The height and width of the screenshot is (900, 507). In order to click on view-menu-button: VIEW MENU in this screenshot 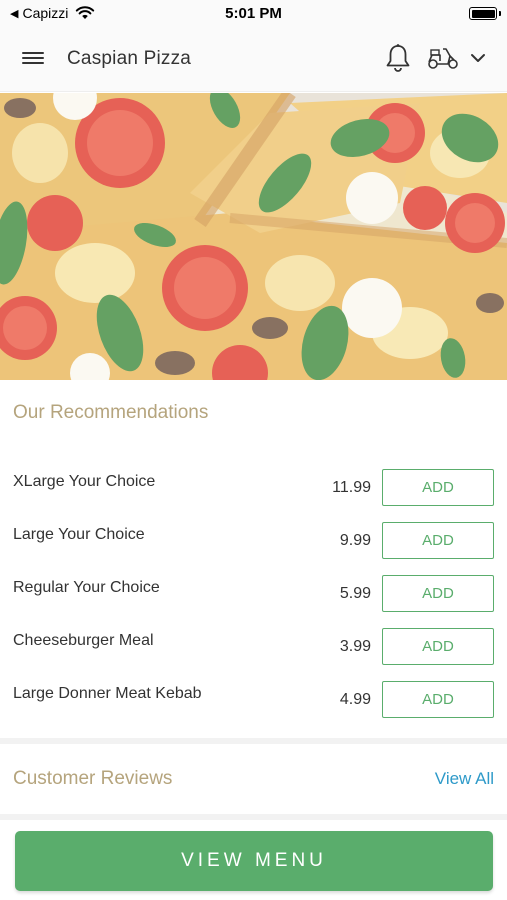, I will do `click(254, 861)`.